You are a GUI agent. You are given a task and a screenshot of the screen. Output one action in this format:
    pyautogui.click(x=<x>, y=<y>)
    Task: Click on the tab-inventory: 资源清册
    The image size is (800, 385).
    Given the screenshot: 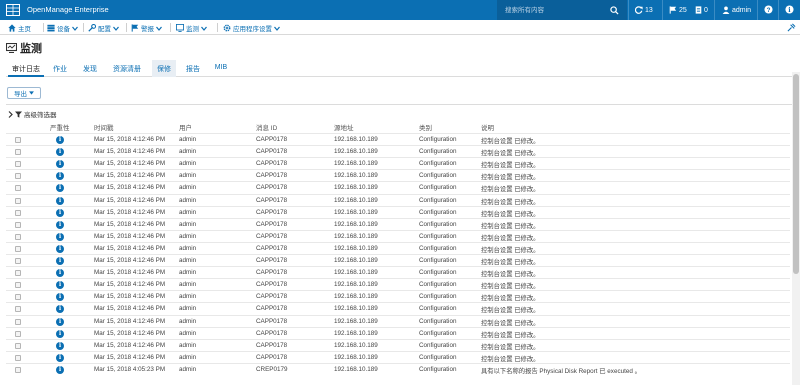 What is the action you would take?
    pyautogui.click(x=127, y=68)
    